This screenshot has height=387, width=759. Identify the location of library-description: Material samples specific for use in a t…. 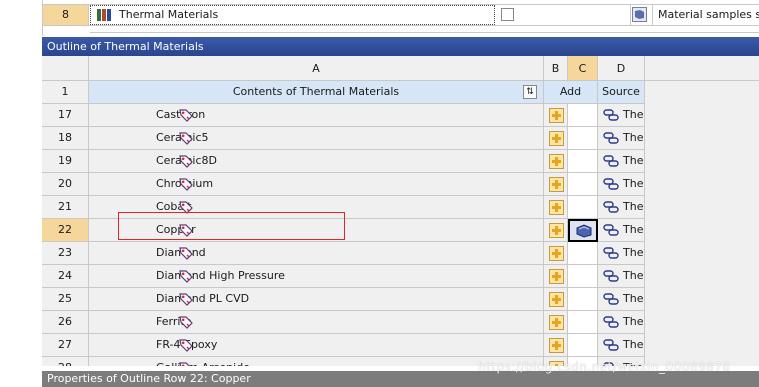
(705, 15).